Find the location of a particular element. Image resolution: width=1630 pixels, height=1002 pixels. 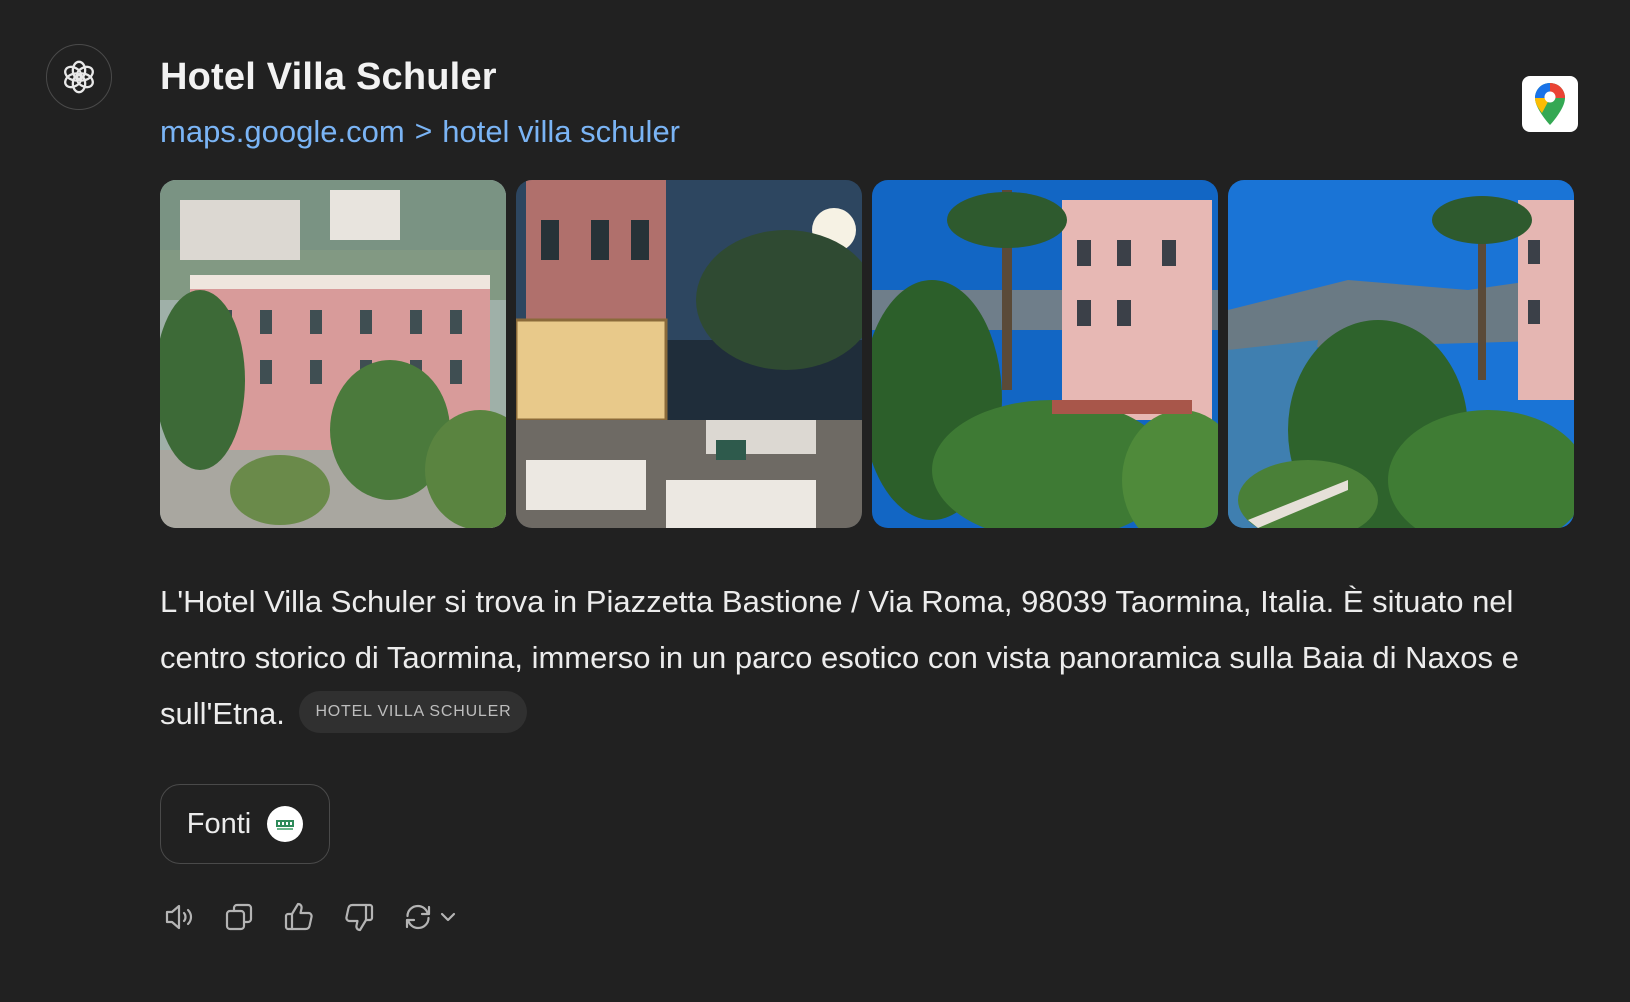

hotel-facade-photo is located at coordinates (333, 354).